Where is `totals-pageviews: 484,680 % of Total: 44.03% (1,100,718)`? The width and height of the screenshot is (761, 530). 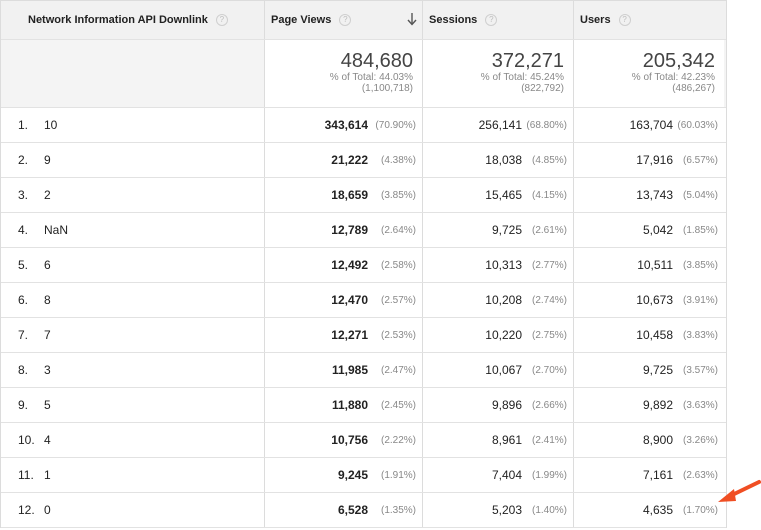
totals-pageviews: 484,680 % of Total: 44.03% (1,100,718) is located at coordinates (343, 73).